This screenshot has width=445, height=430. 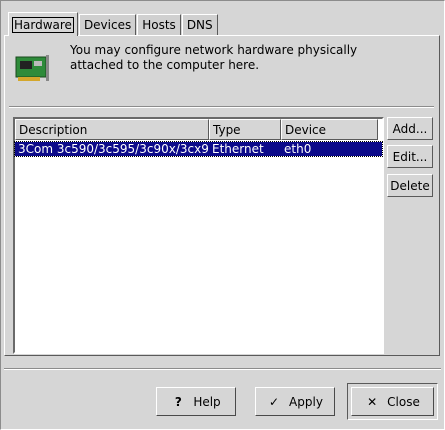 What do you see at coordinates (222, 369) in the screenshot?
I see `footer-divider` at bounding box center [222, 369].